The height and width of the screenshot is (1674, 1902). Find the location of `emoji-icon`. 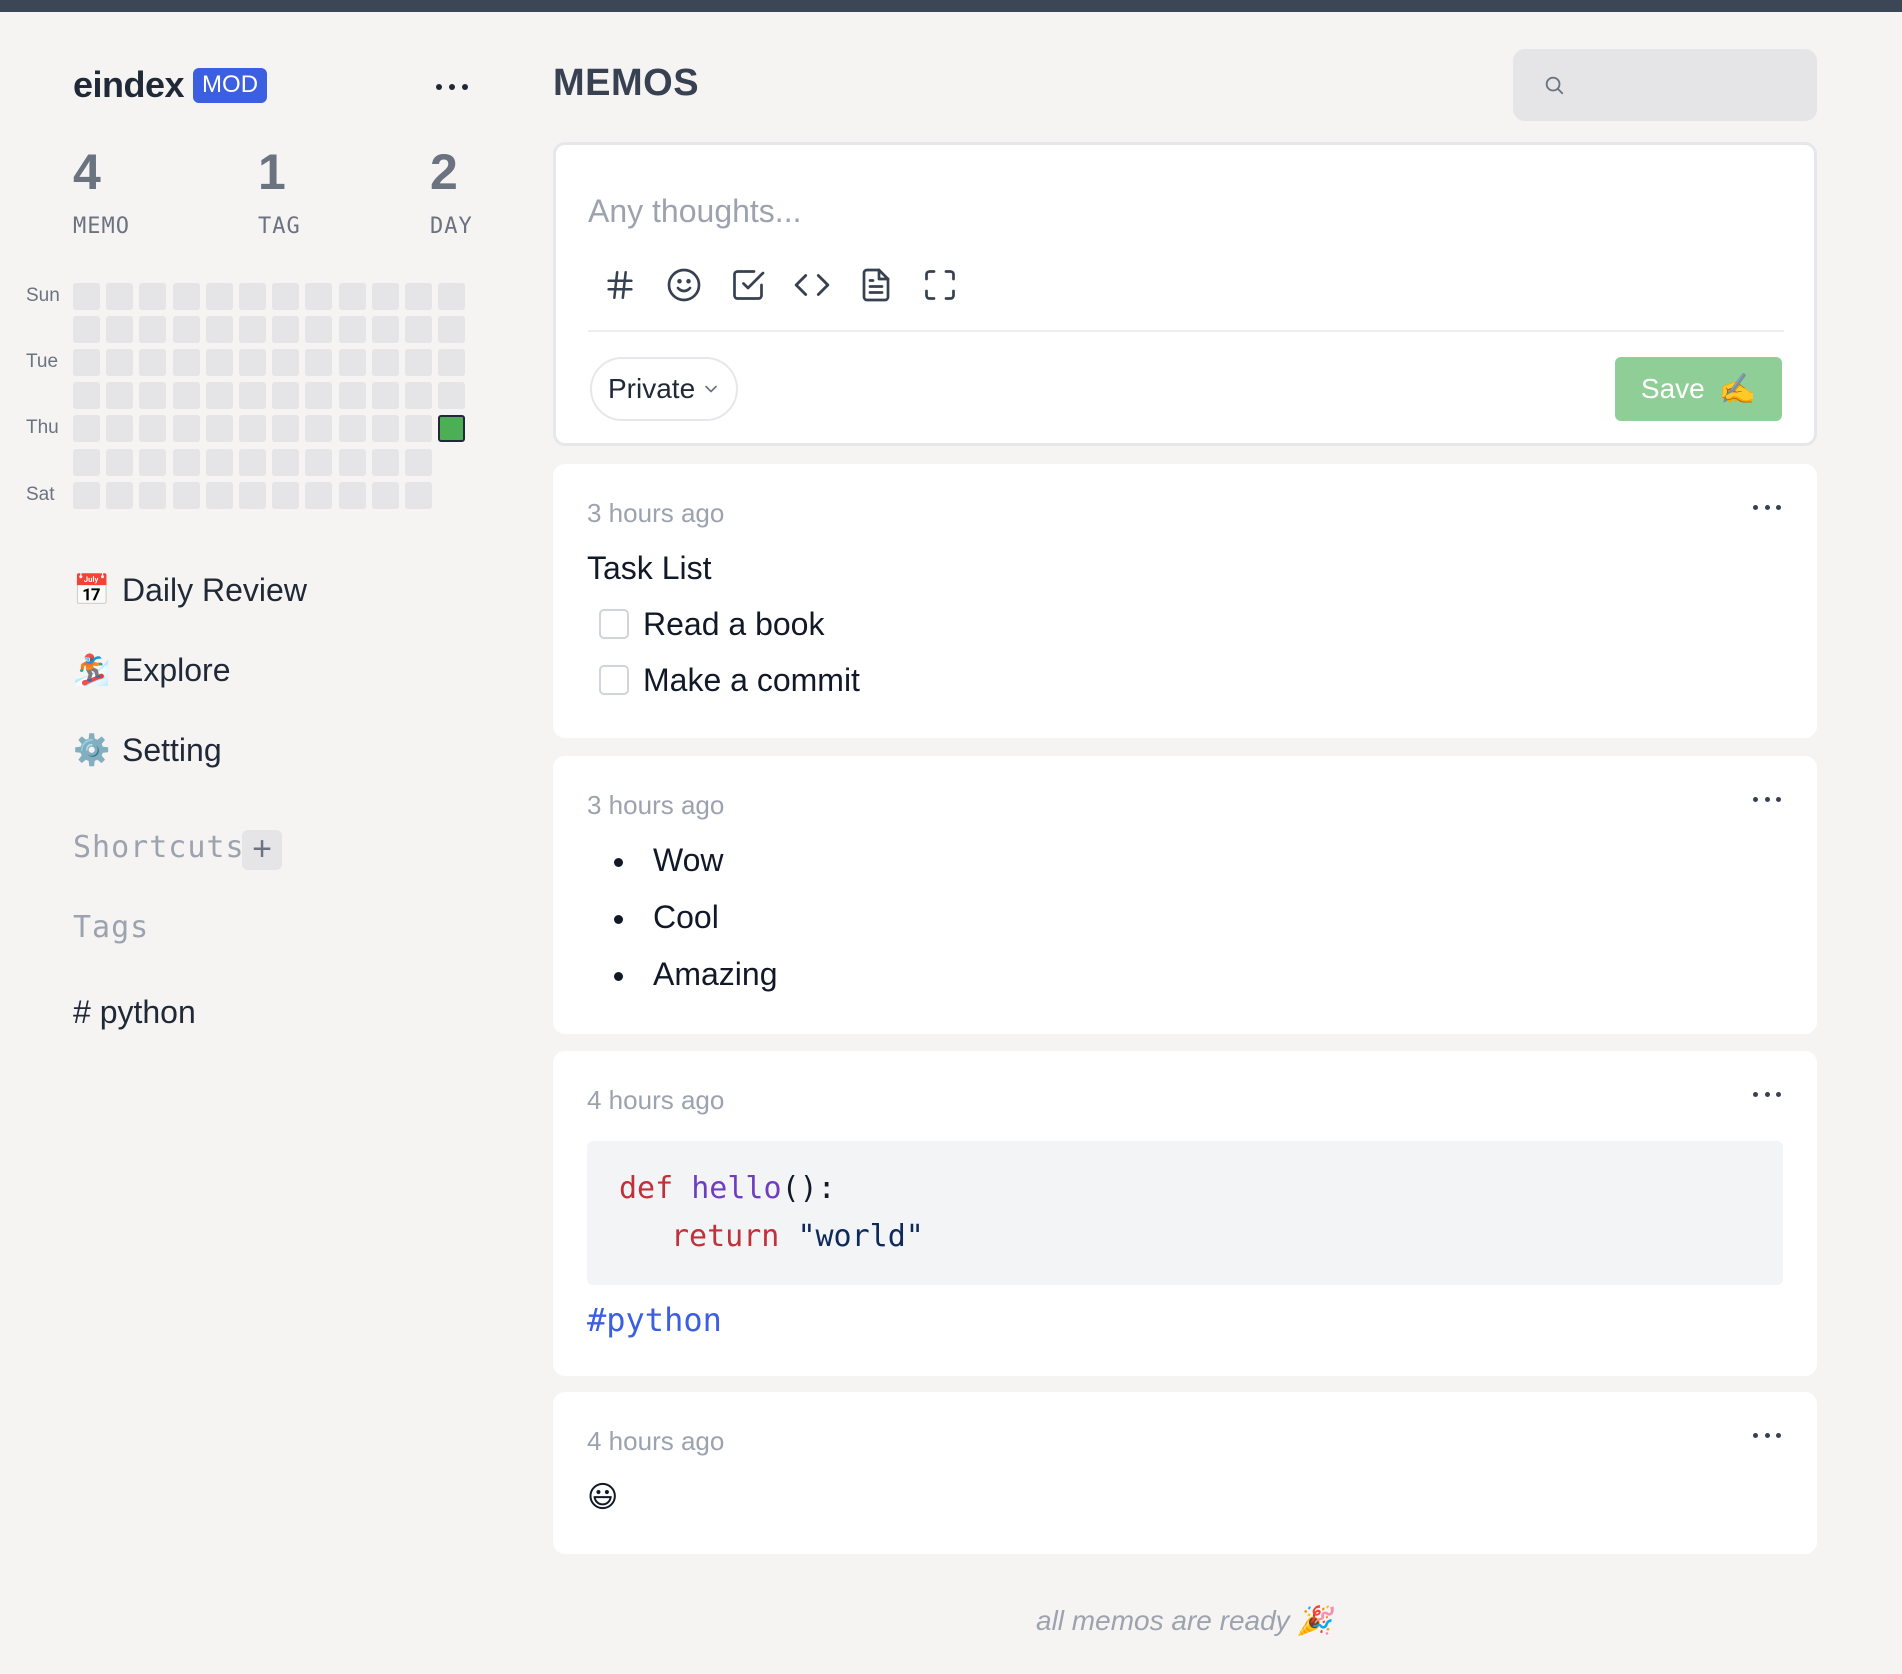

emoji-icon is located at coordinates (684, 285).